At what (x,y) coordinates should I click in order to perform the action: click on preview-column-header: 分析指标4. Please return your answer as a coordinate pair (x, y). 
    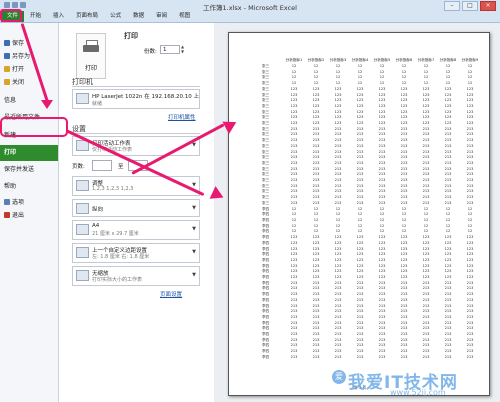
    Looking at the image, I should click on (360, 60).